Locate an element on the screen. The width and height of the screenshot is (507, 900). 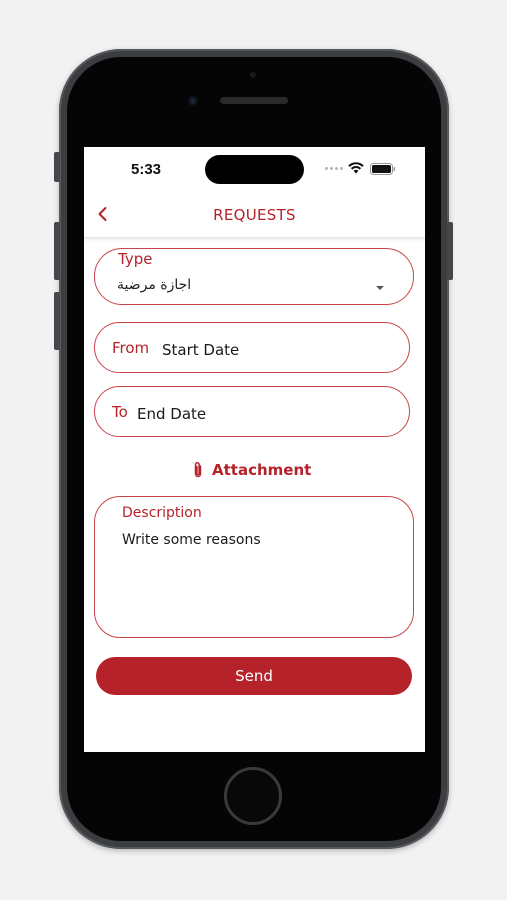
start-date-field: From Start Date is located at coordinates (252, 347).